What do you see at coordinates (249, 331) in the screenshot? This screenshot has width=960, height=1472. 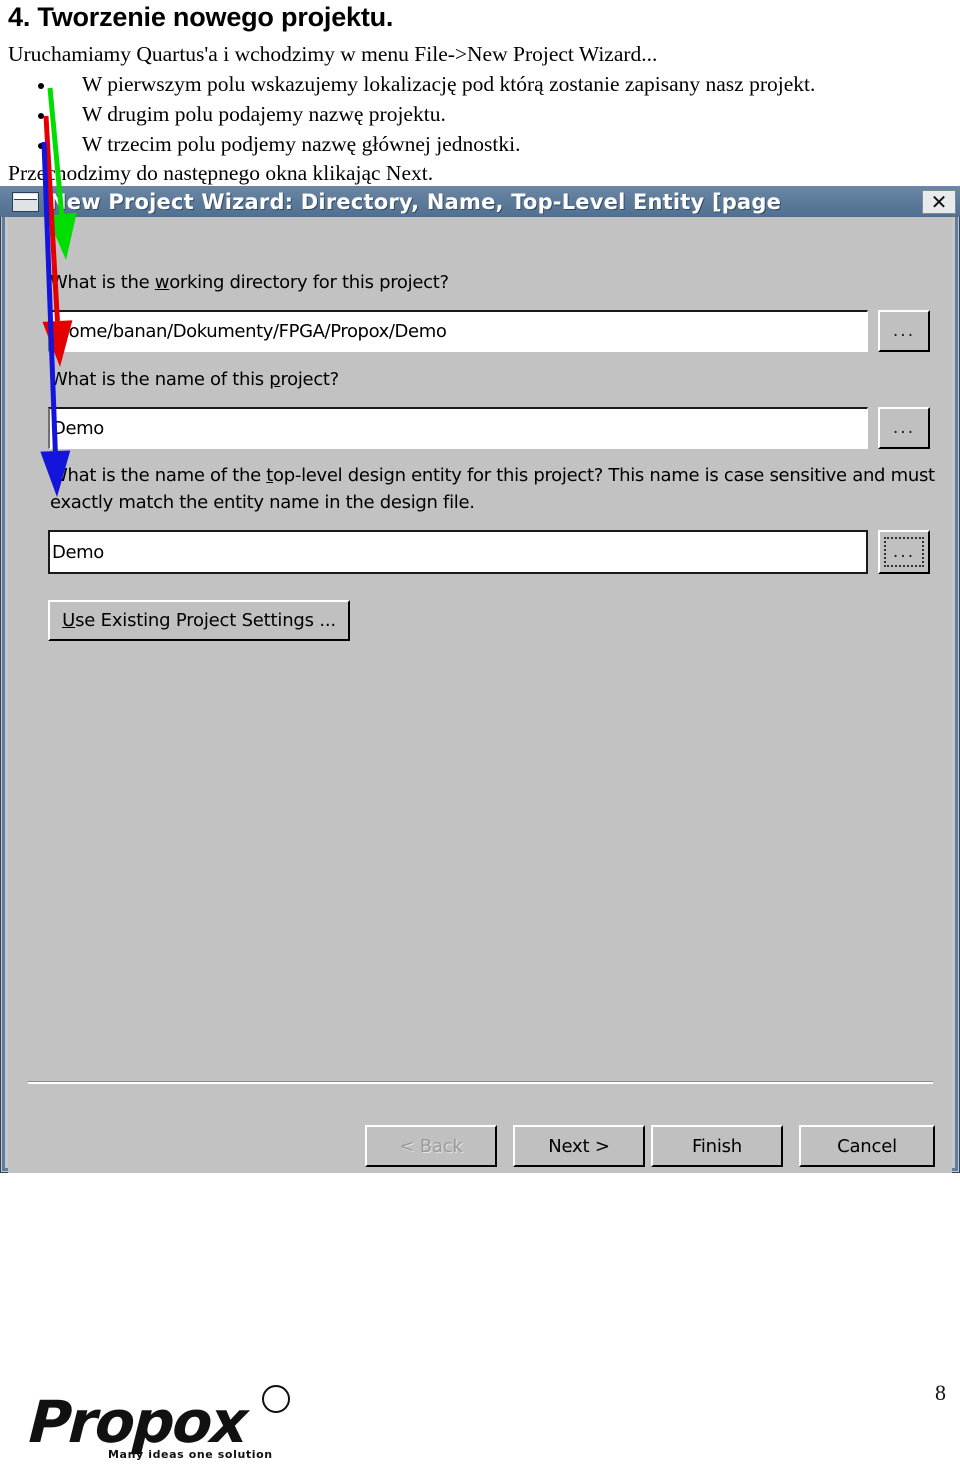 I see `working-directory-value: /home/banan/Dokumenty/FPGA/Propox/Demo` at bounding box center [249, 331].